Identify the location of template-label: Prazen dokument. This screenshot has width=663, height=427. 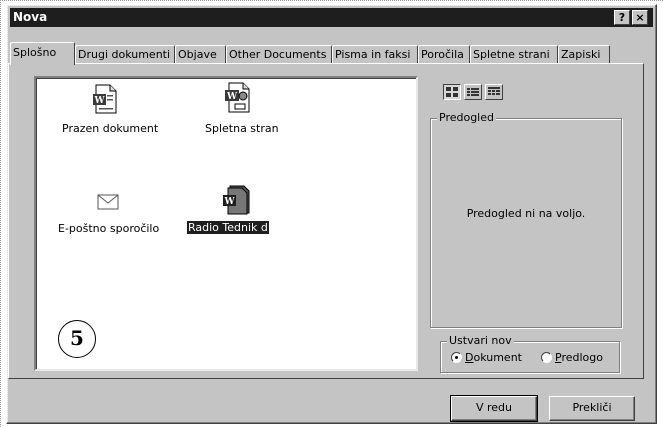
(110, 128).